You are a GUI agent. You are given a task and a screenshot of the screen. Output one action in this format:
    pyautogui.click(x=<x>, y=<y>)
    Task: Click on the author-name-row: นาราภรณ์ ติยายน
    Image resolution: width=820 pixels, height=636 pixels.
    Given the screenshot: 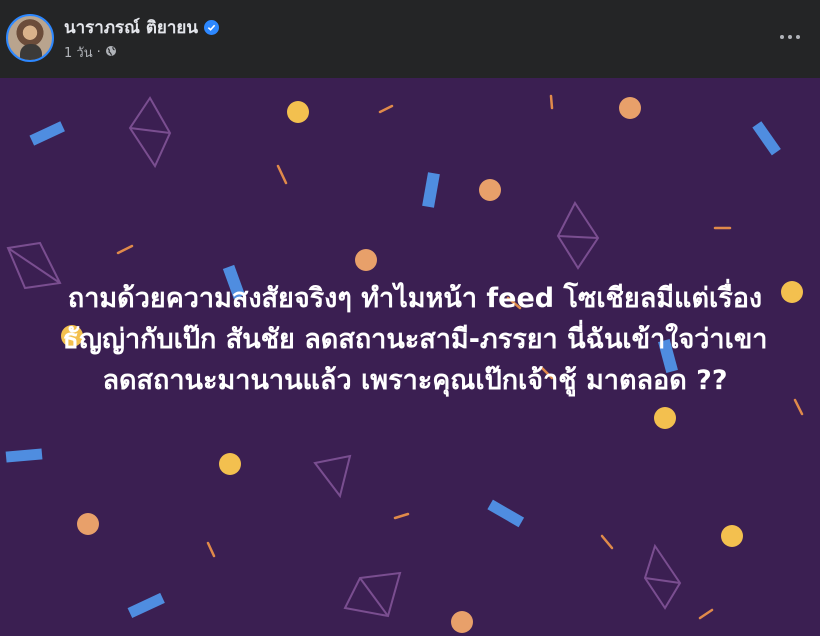 What is the action you would take?
    pyautogui.click(x=141, y=27)
    